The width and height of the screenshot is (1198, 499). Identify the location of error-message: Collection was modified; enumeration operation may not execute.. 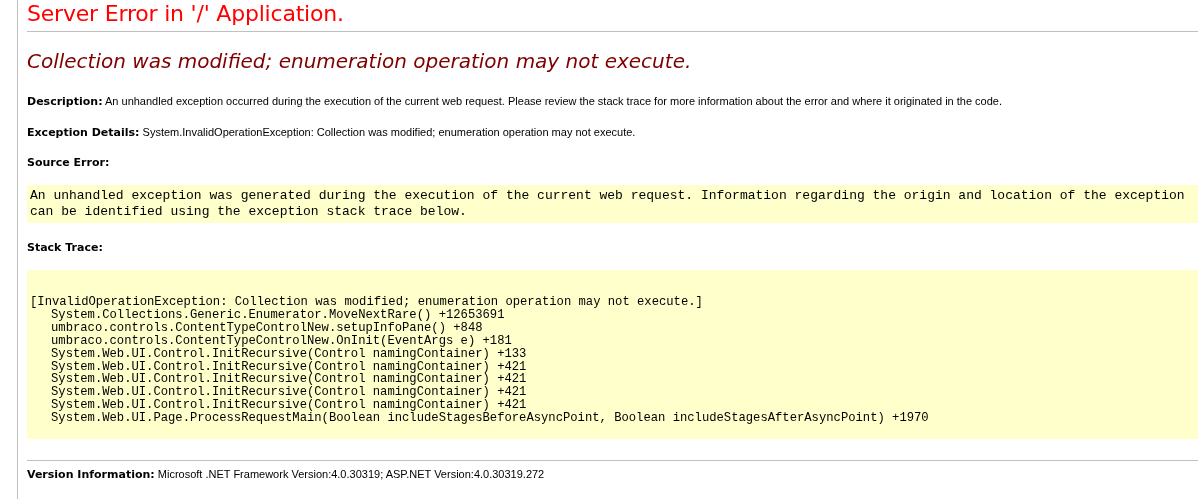
(360, 61).